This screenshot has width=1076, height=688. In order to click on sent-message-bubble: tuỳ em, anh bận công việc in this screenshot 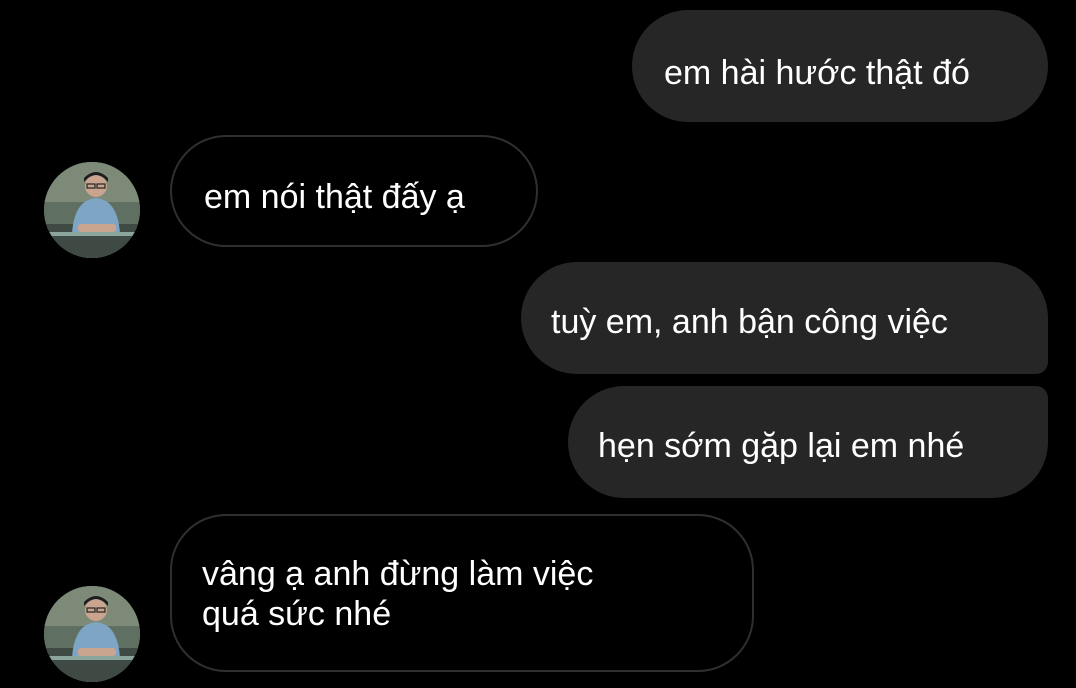, I will do `click(784, 318)`.